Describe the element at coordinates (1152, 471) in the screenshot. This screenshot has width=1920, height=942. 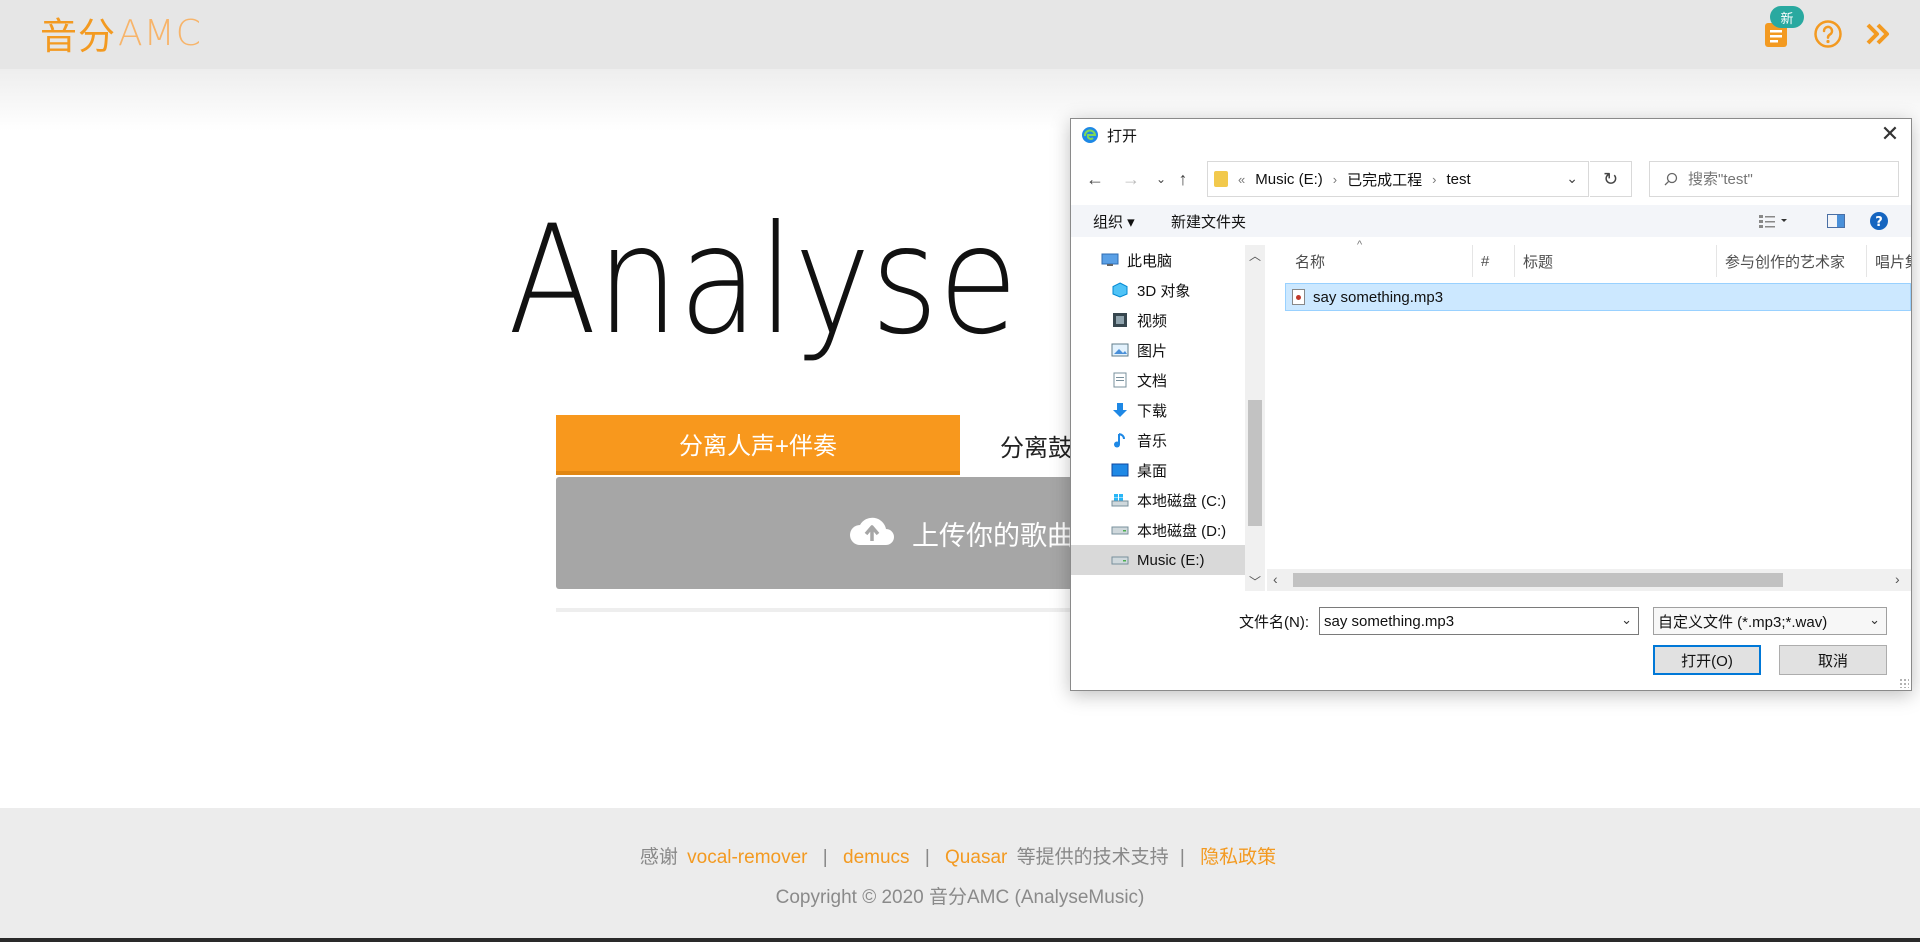
I see `nav-item-label: 桌面` at that location.